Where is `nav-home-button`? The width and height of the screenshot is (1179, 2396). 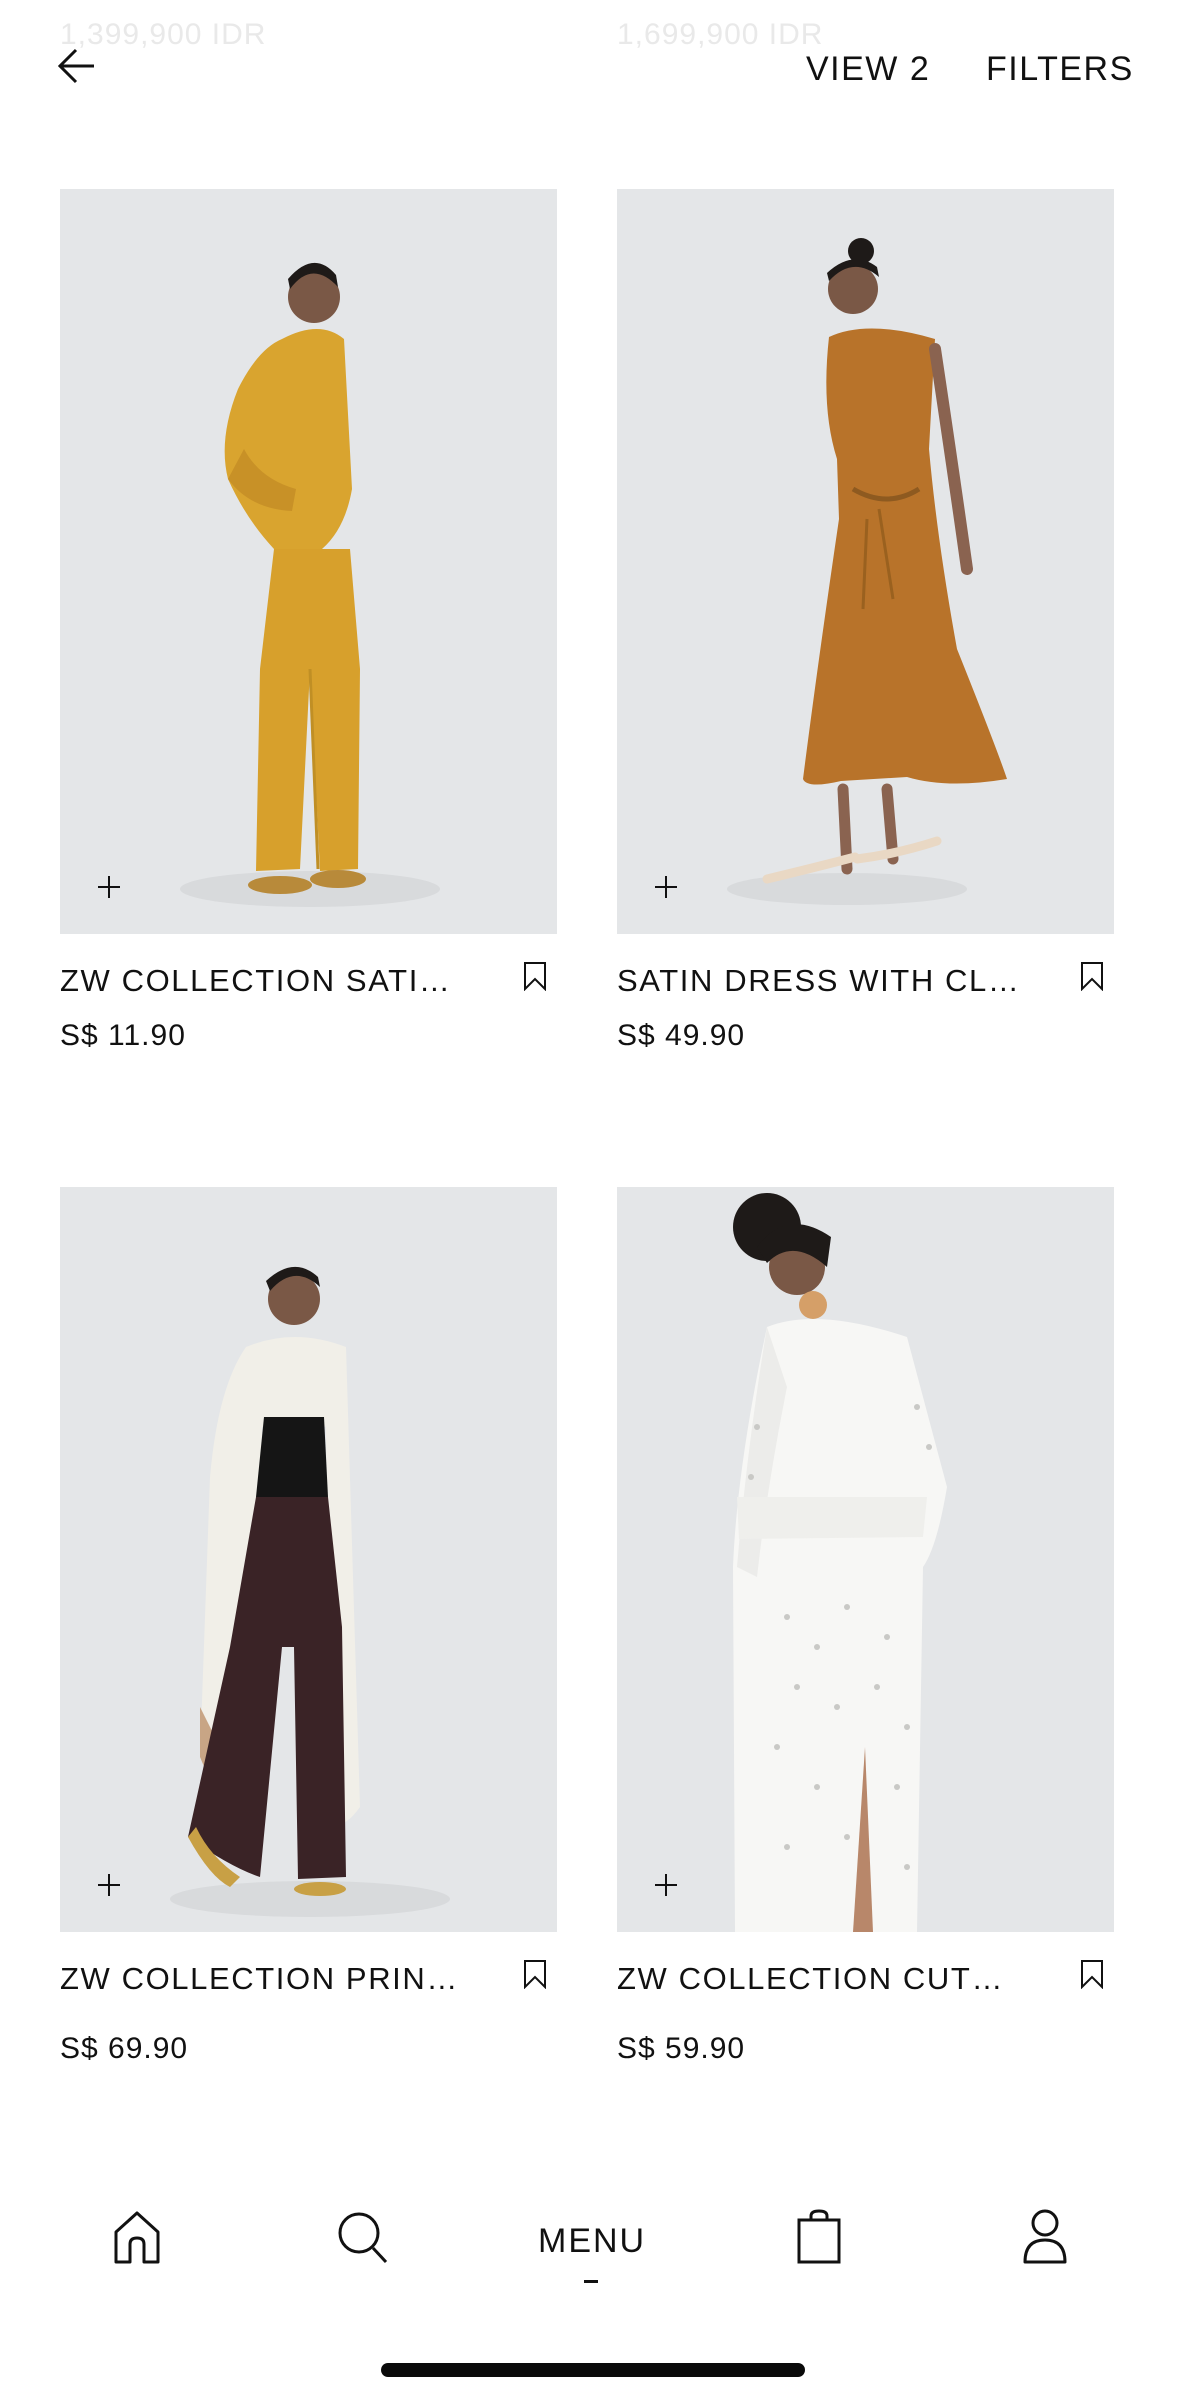
nav-home-button is located at coordinates (137, 2240).